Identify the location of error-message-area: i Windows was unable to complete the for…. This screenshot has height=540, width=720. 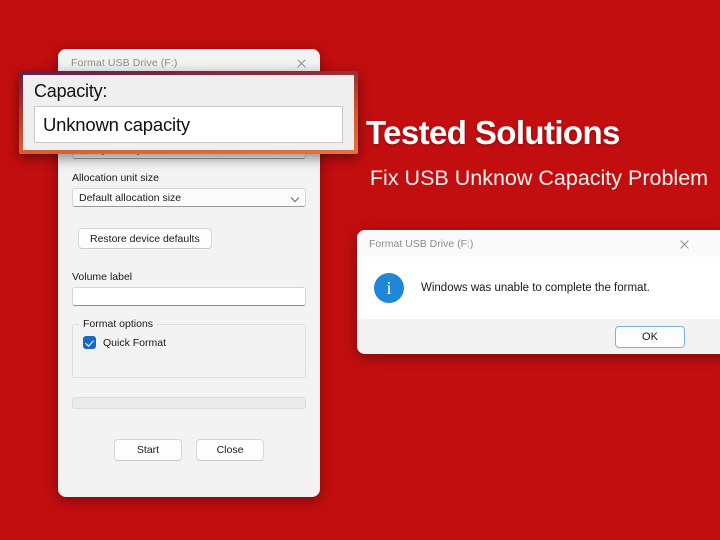
(538, 288).